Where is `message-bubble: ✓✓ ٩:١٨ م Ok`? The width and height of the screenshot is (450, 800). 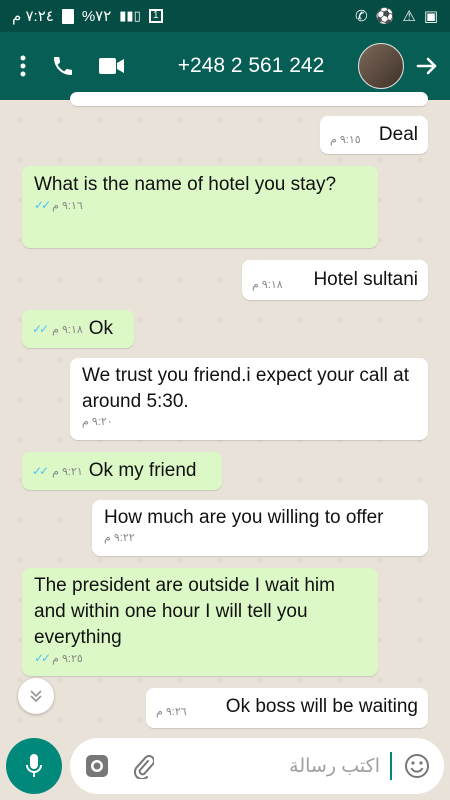
message-bubble: ✓✓ ٩:١٨ م Ok is located at coordinates (78, 329).